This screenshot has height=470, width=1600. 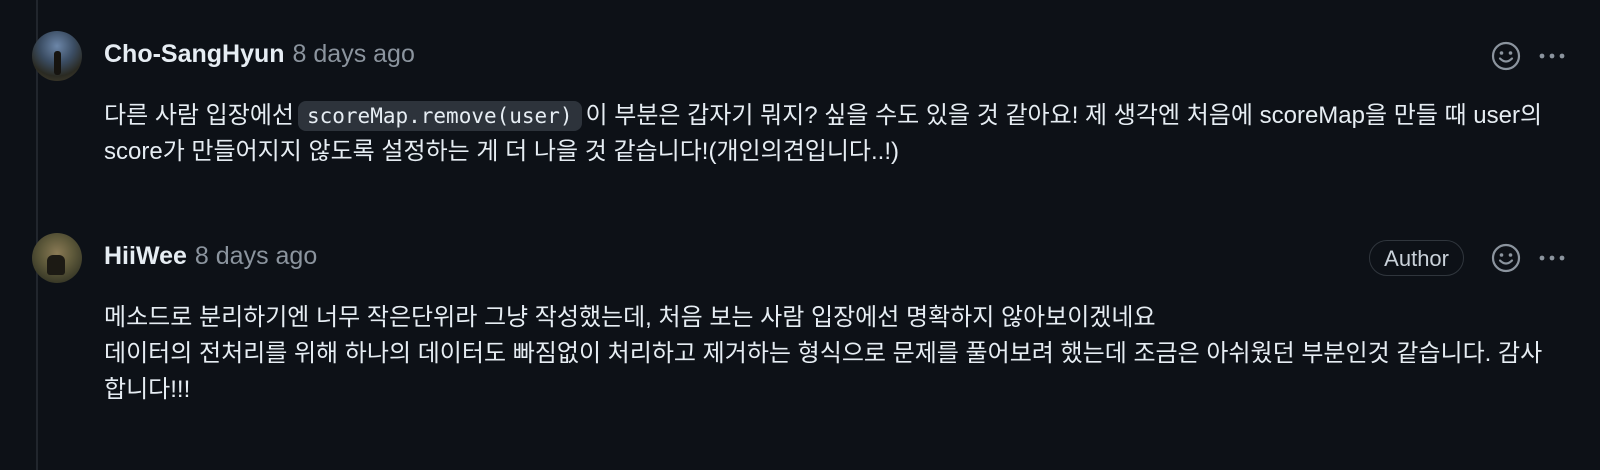 I want to click on comment-actions, so click(x=1529, y=56).